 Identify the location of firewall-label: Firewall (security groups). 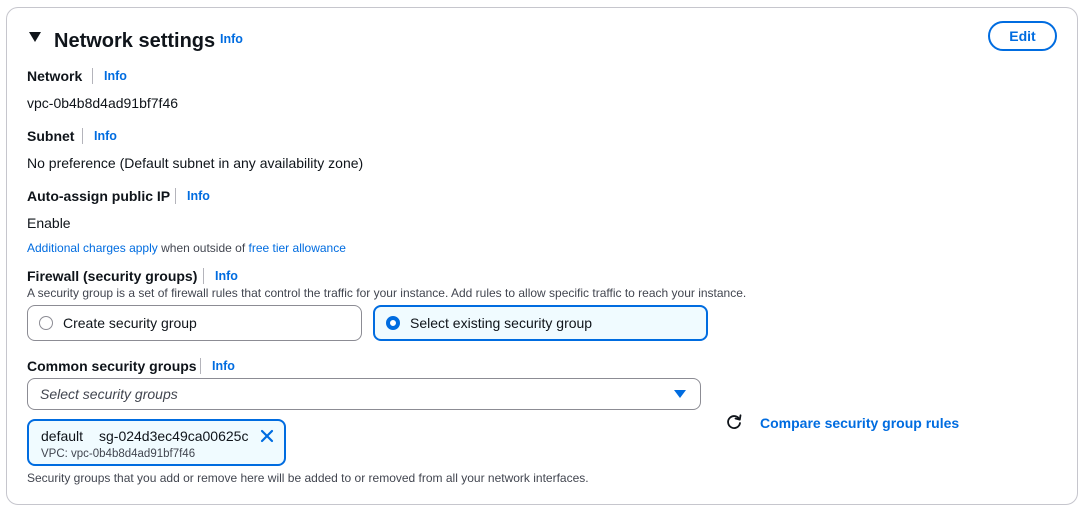
(112, 276).